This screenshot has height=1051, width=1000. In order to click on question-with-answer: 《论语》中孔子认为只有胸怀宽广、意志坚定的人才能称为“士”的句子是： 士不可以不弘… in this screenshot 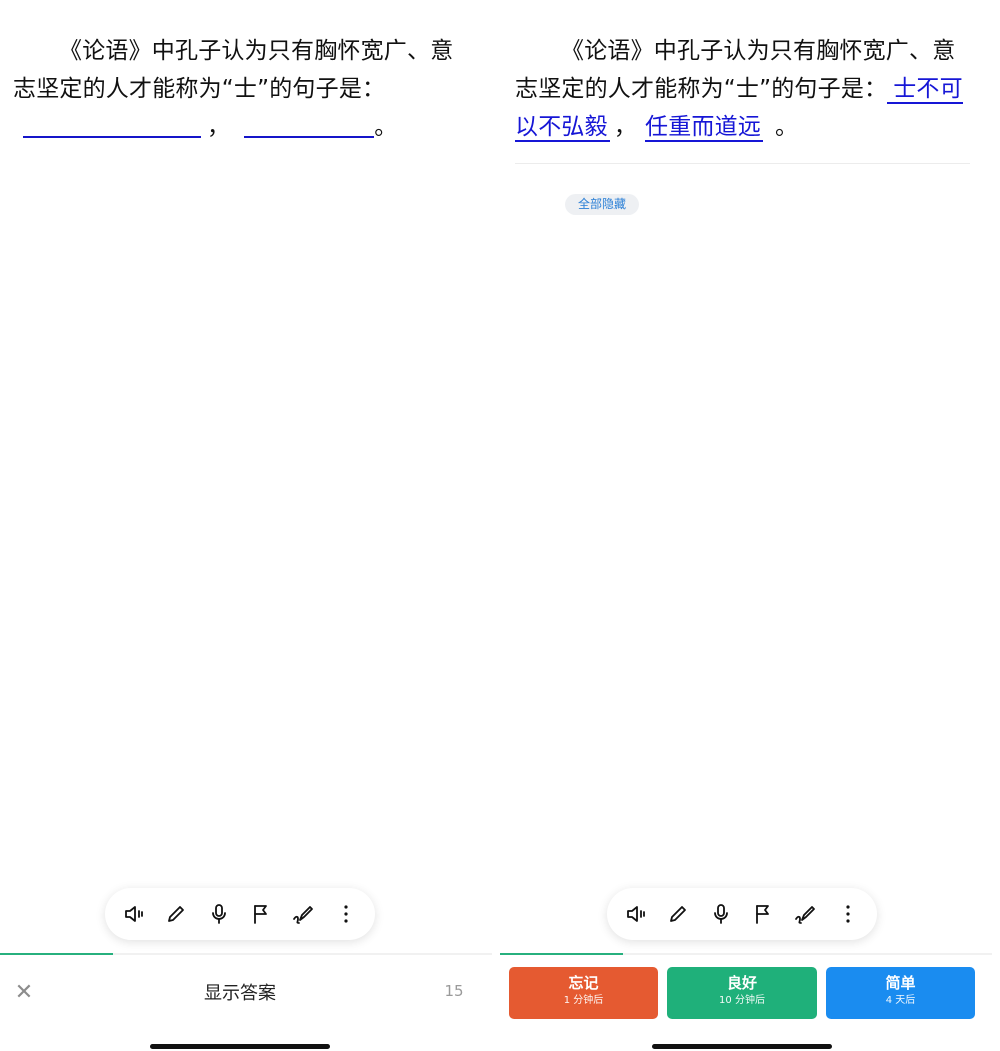, I will do `click(742, 89)`.